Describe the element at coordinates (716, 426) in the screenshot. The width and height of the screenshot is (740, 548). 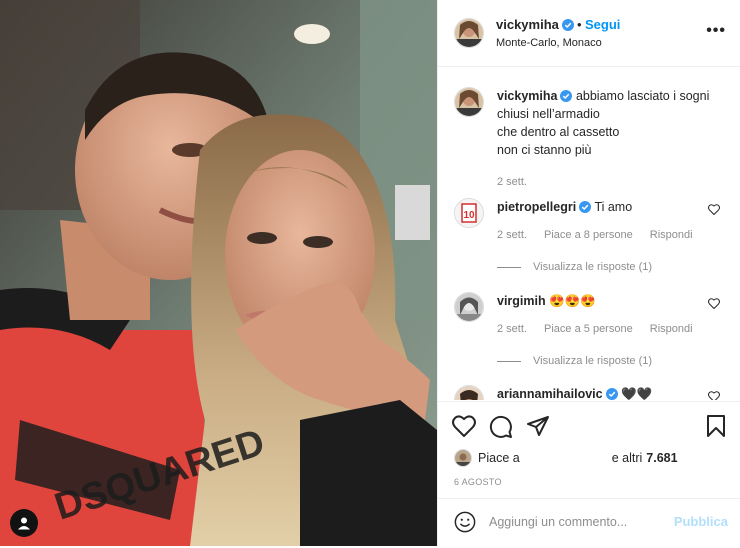
I see `bookmark-icon` at that location.